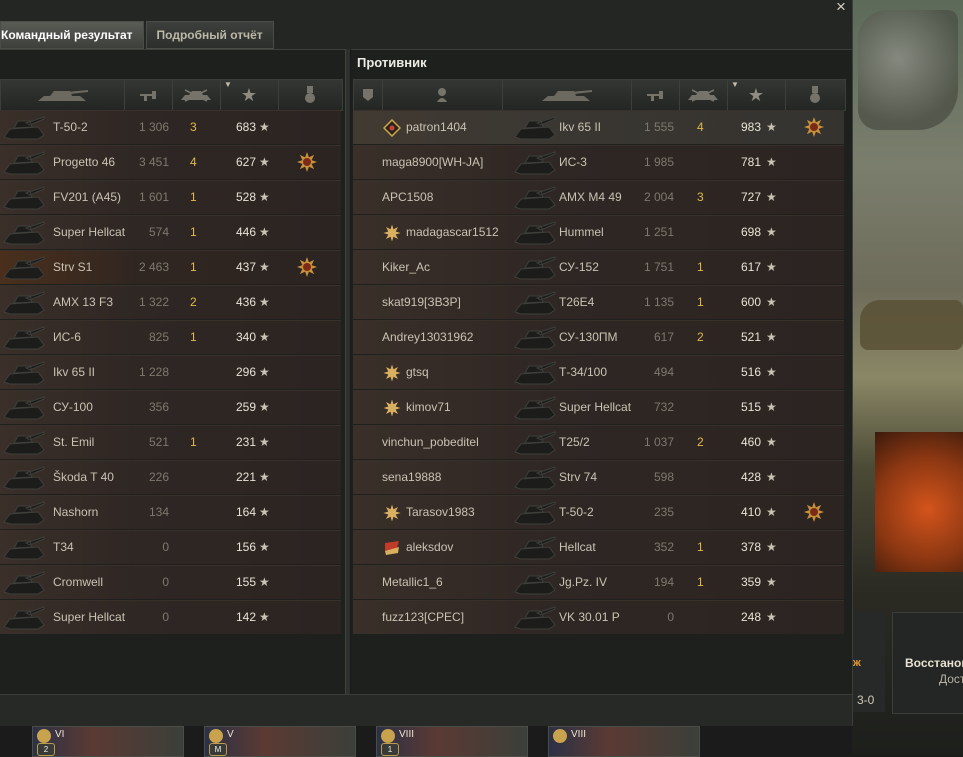 The height and width of the screenshot is (757, 963). I want to click on player-name: Tarasov1983, so click(440, 512).